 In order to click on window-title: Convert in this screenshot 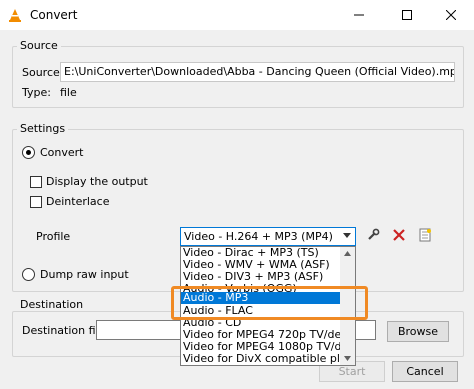, I will do `click(54, 15)`.